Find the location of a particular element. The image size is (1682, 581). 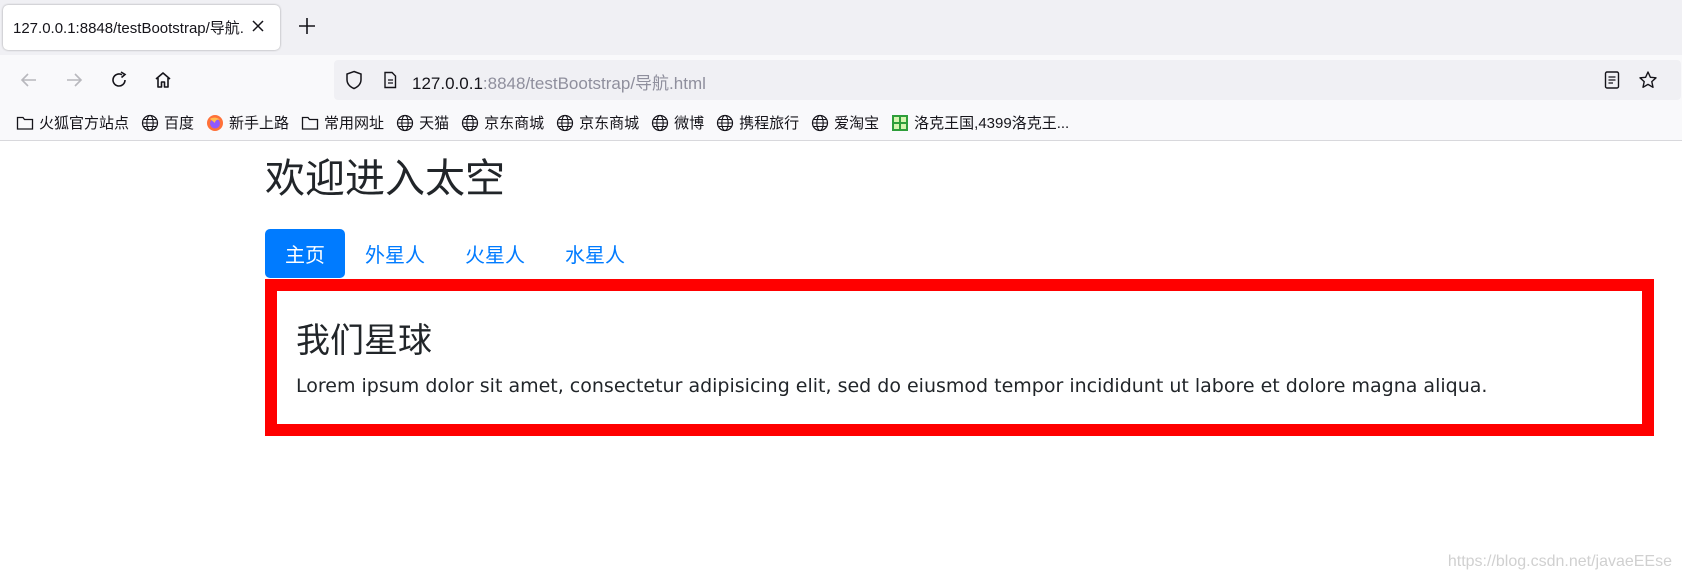

nav-pills: 主页 外星人 火星人 水星人 is located at coordinates (455, 253).